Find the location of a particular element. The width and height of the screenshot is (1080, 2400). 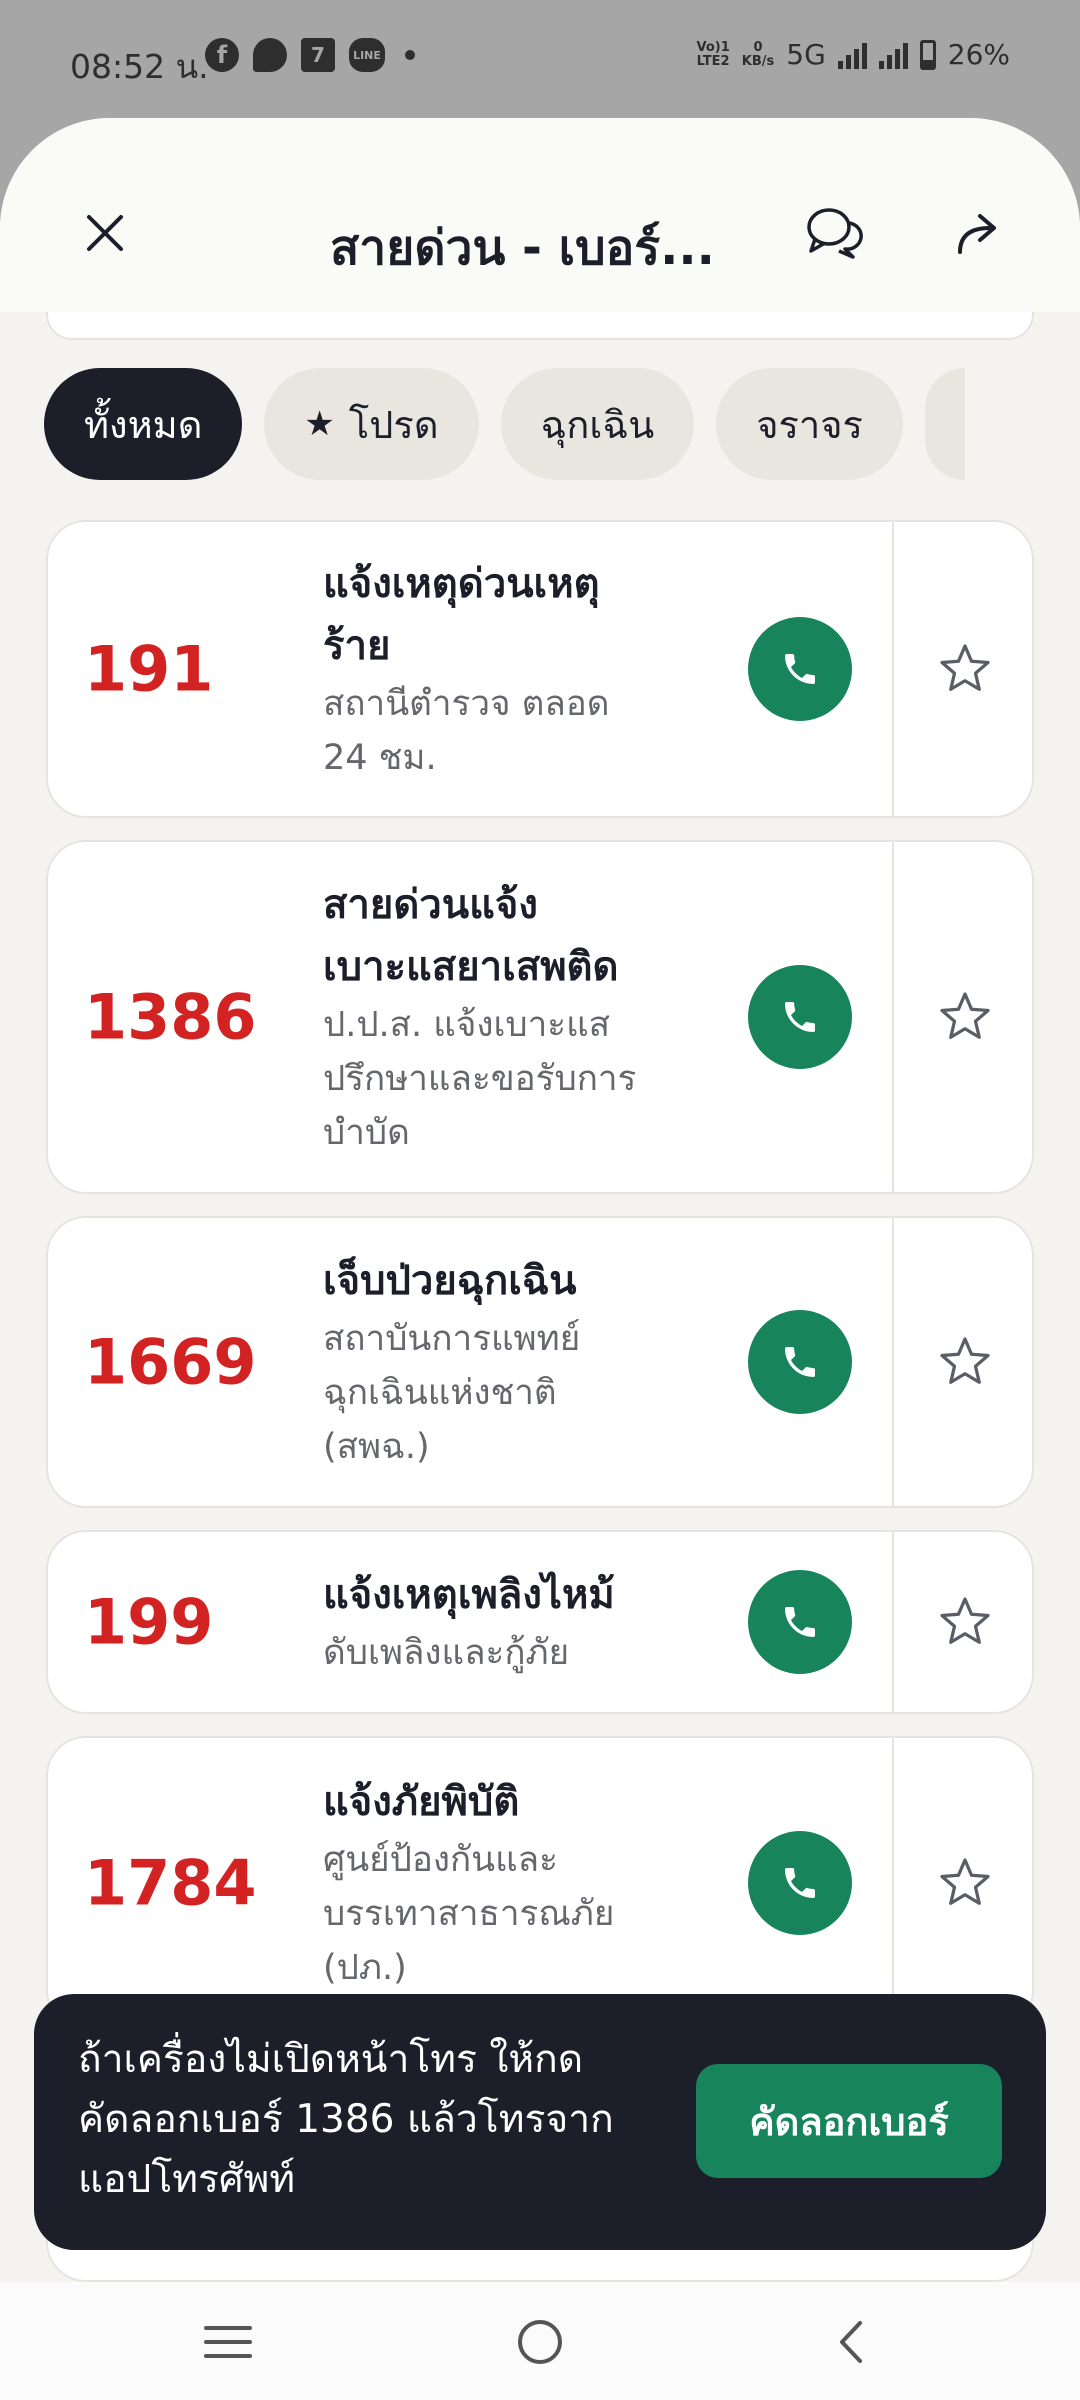

home-circle-icon is located at coordinates (540, 2342).